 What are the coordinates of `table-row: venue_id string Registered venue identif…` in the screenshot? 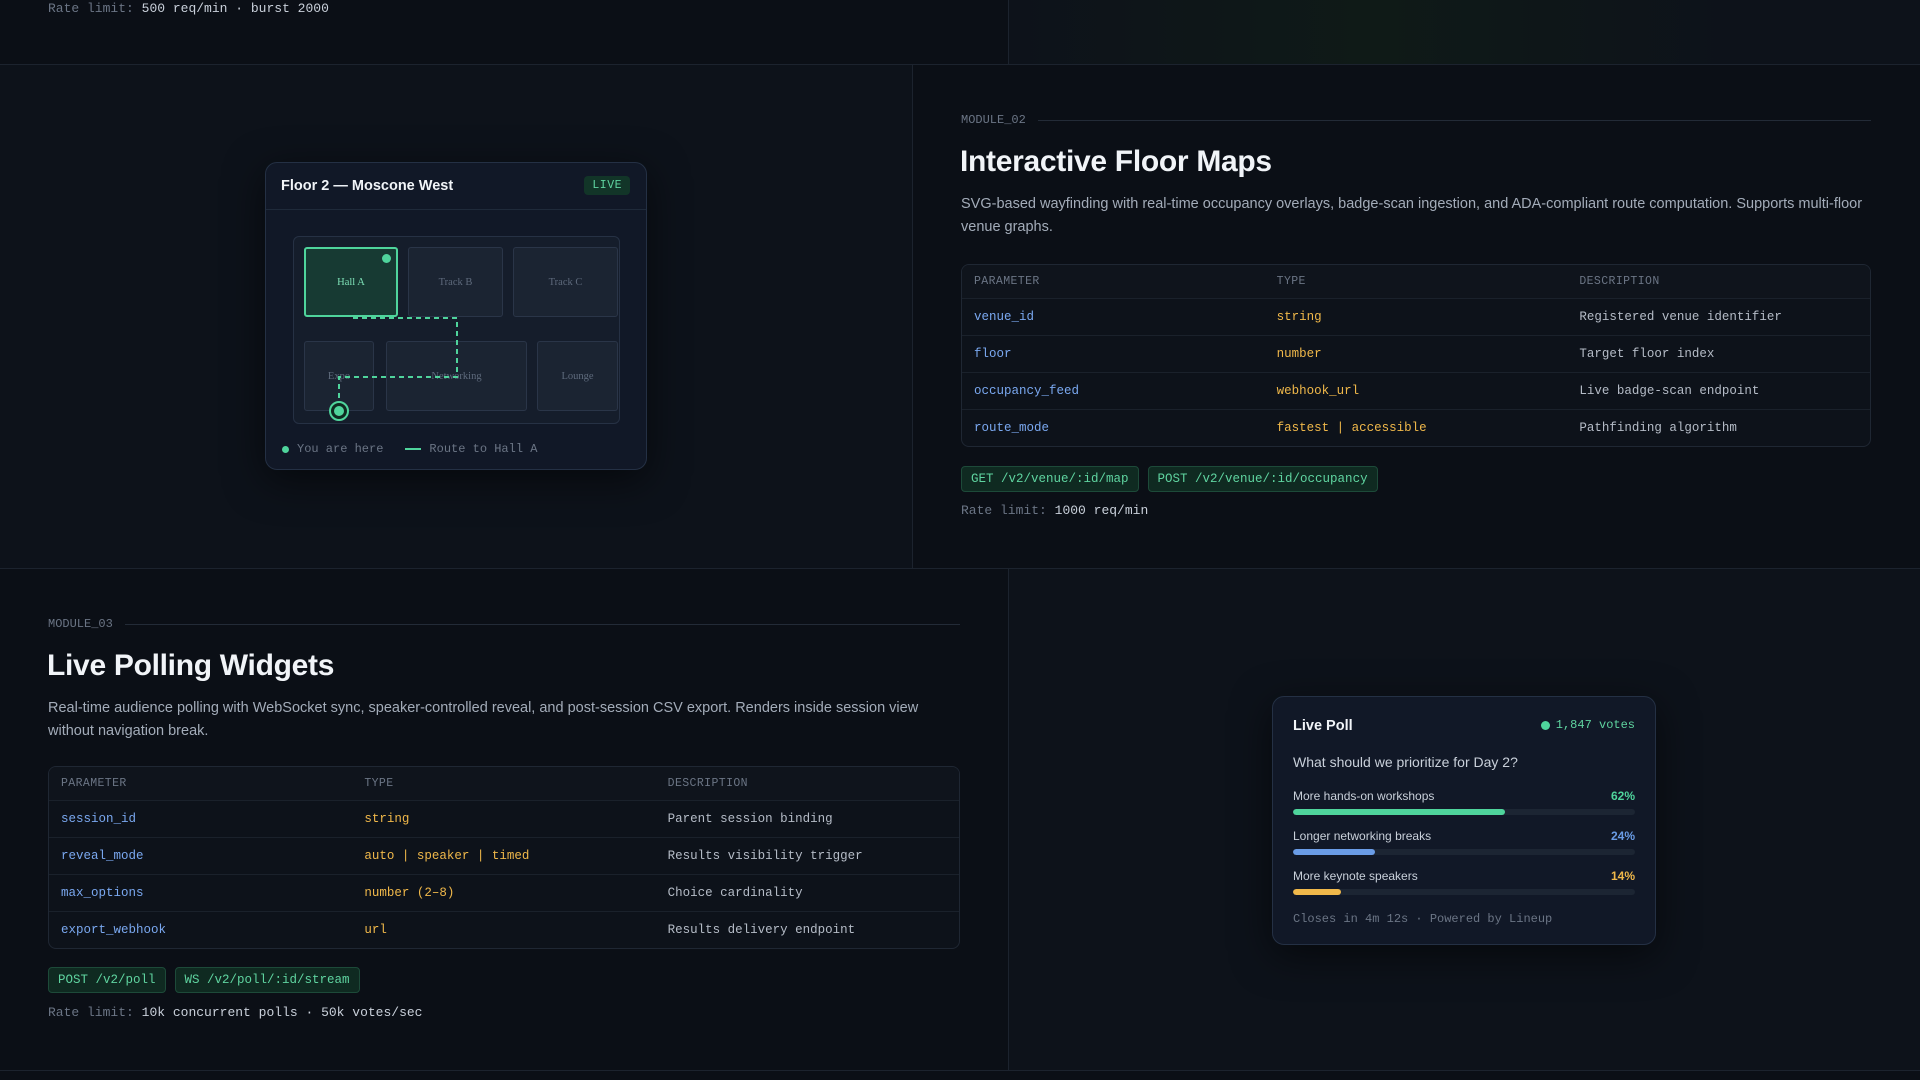 It's located at (1416, 316).